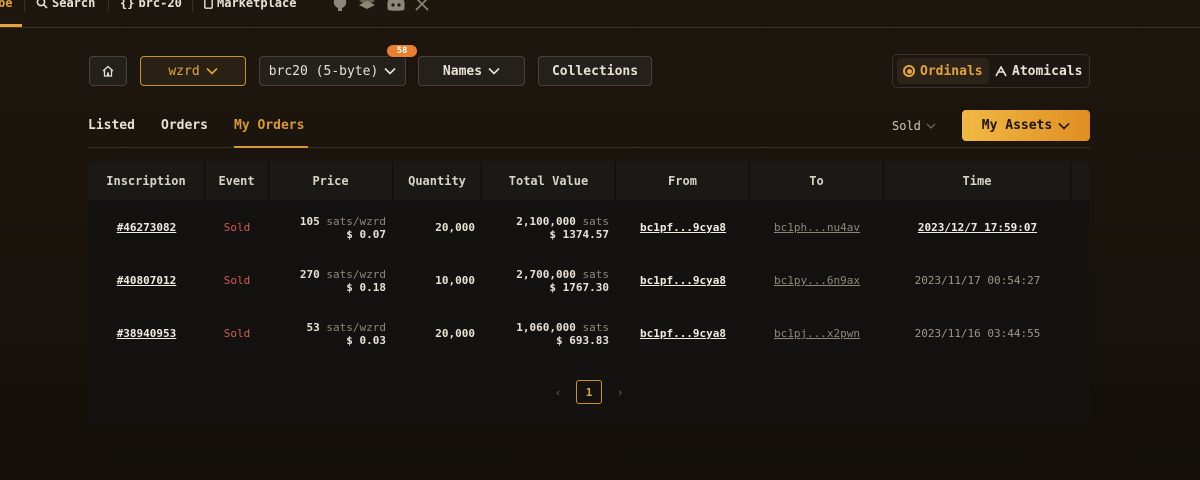  Describe the element at coordinates (340, 5) in the screenshot. I see `github-icon` at that location.